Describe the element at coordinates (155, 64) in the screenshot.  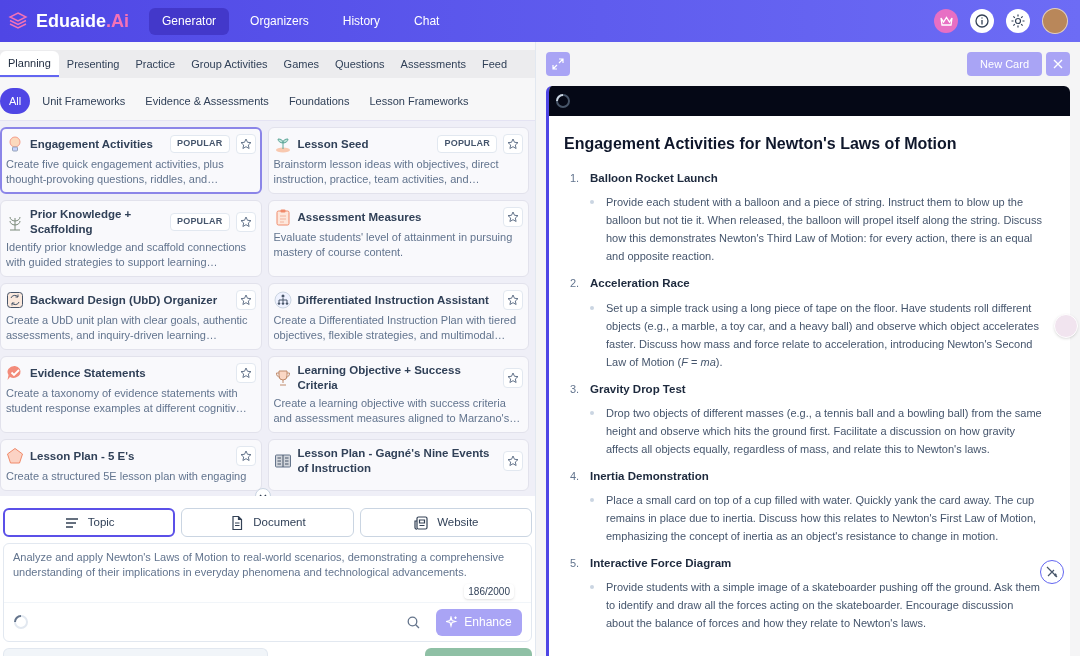
I see `category-tab: Practice` at that location.